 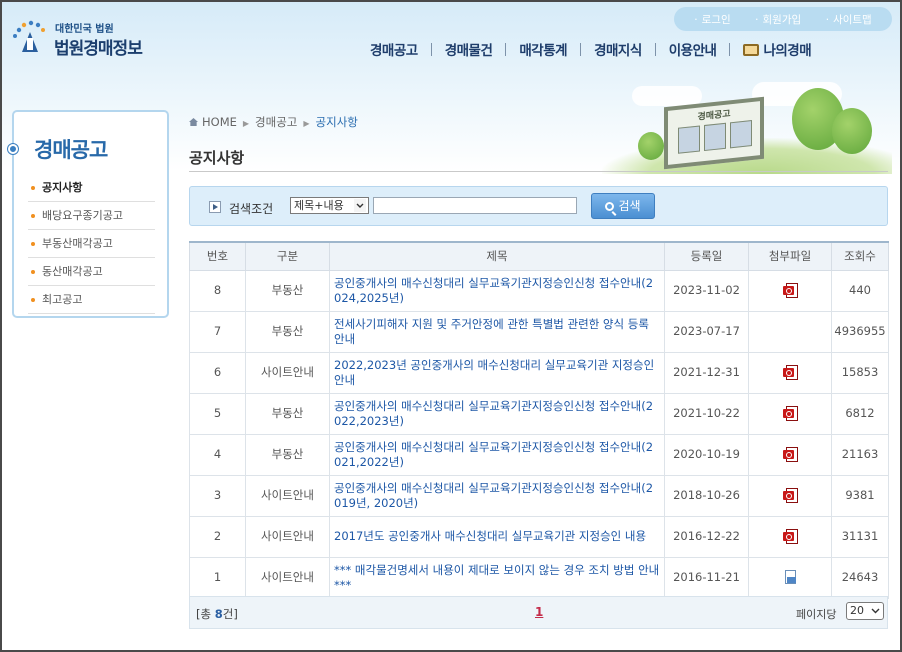 I want to click on number-cell: 2, so click(x=217, y=536).